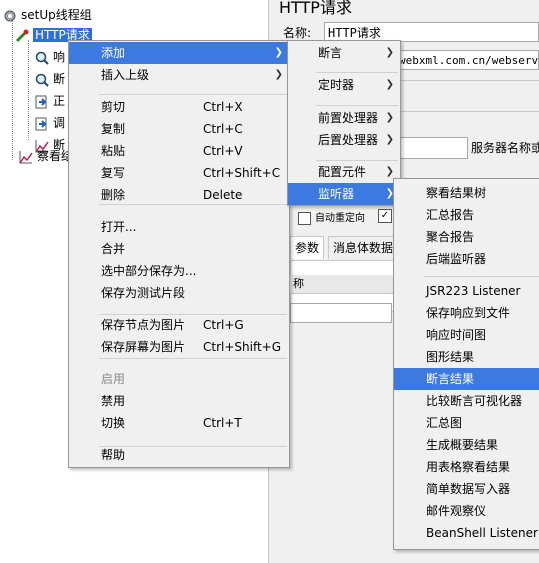  What do you see at coordinates (179, 423) in the screenshot?
I see `menu-item-15: 切换 Ctrl+T` at bounding box center [179, 423].